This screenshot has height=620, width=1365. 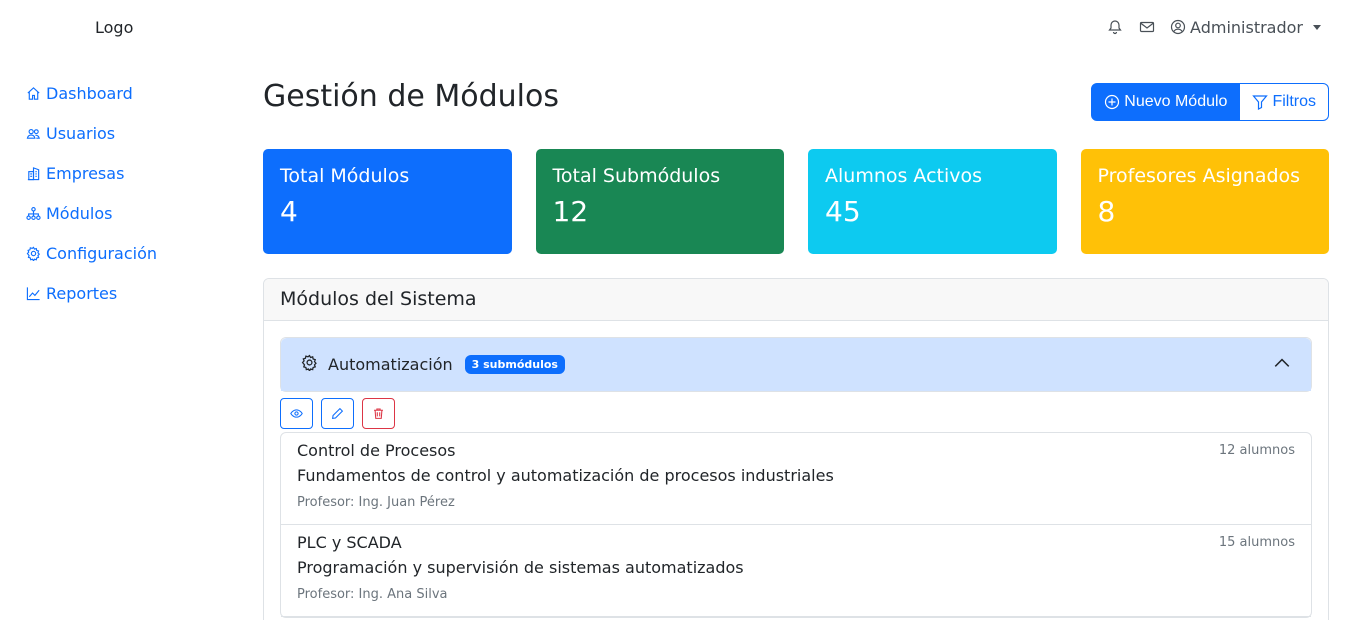 What do you see at coordinates (636, 176) in the screenshot?
I see `stat-label: Total Submódulos` at bounding box center [636, 176].